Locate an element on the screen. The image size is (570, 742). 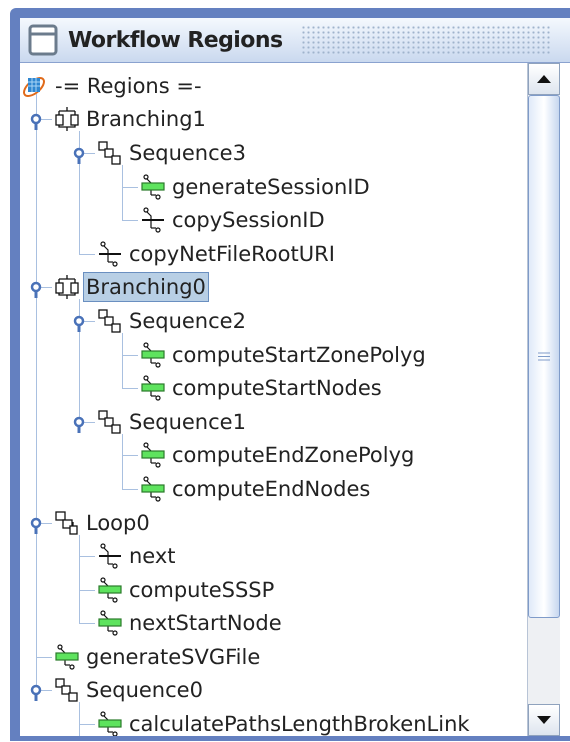
scroll-thumb is located at coordinates (544, 356).